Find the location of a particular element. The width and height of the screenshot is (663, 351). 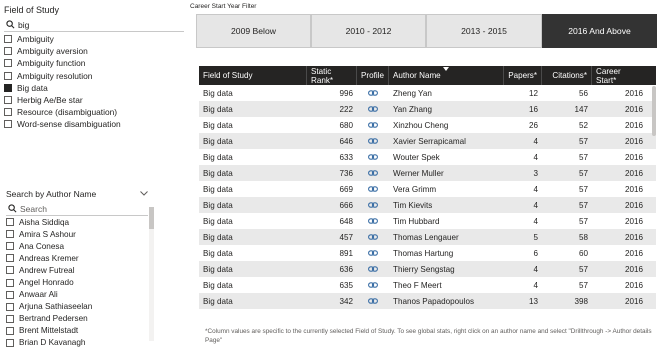

author-option: Andrew Futreal is located at coordinates (80, 270).